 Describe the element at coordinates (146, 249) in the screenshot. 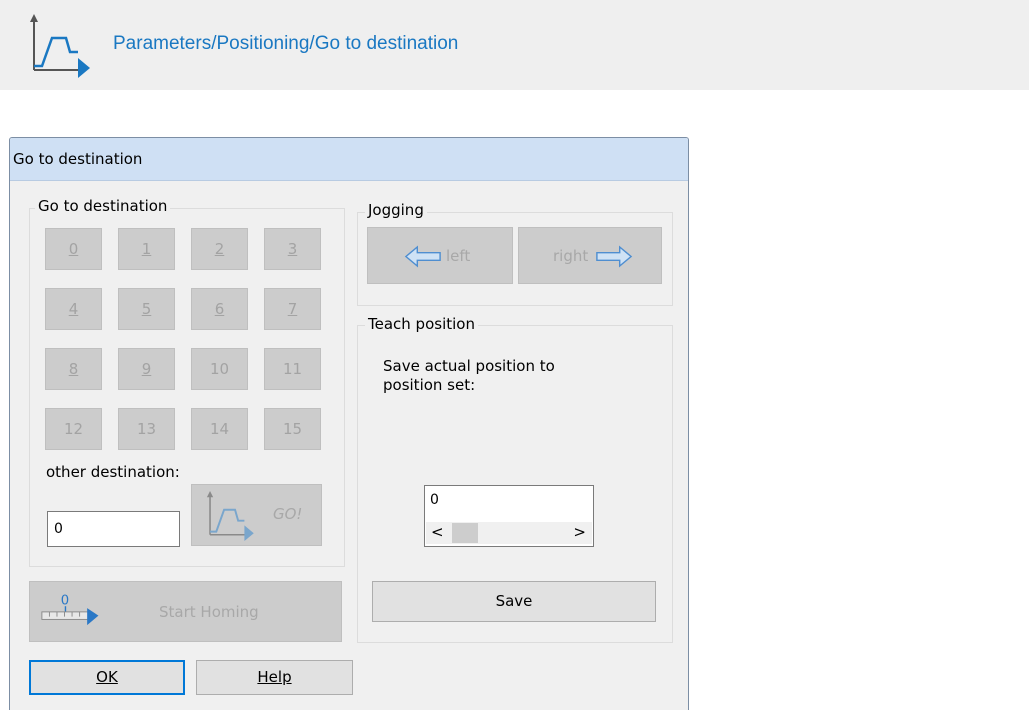

I see `destination-button-1: 1` at that location.